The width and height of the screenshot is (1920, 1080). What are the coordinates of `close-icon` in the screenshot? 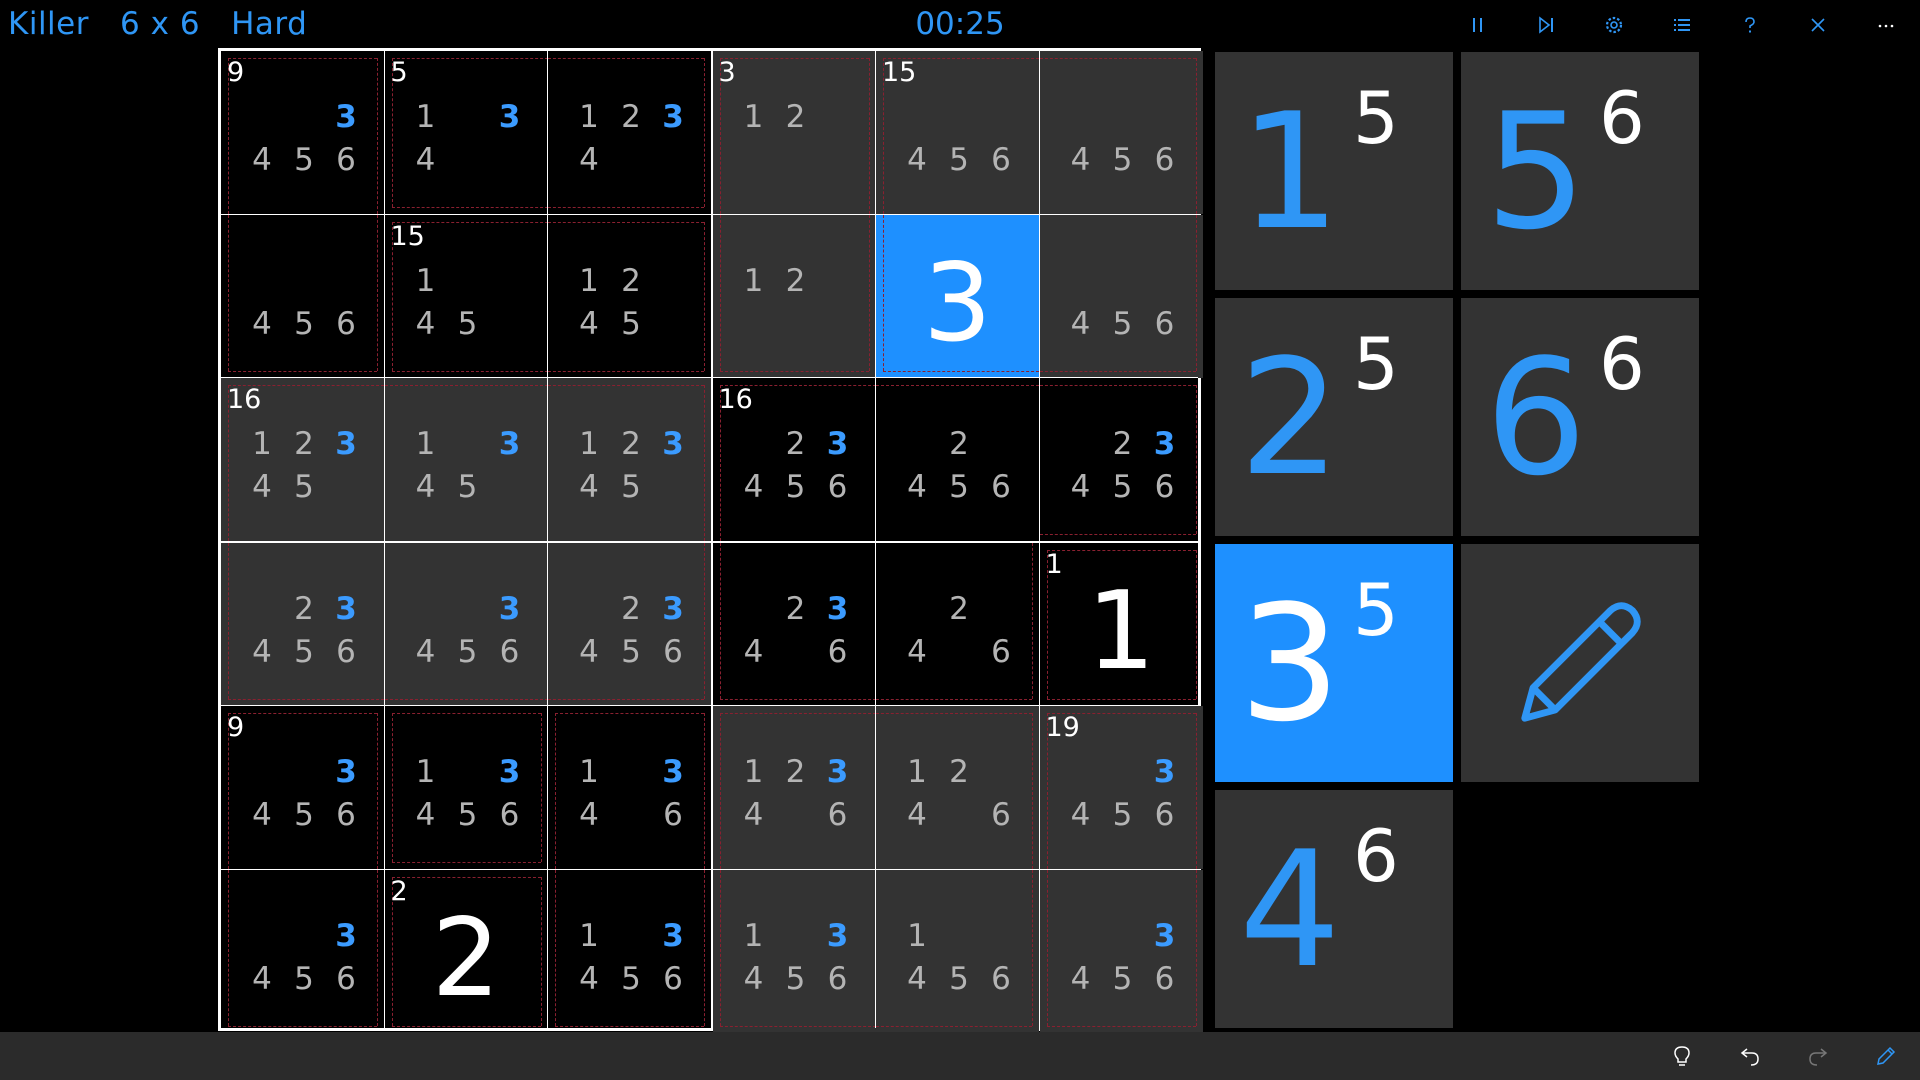 It's located at (1818, 25).